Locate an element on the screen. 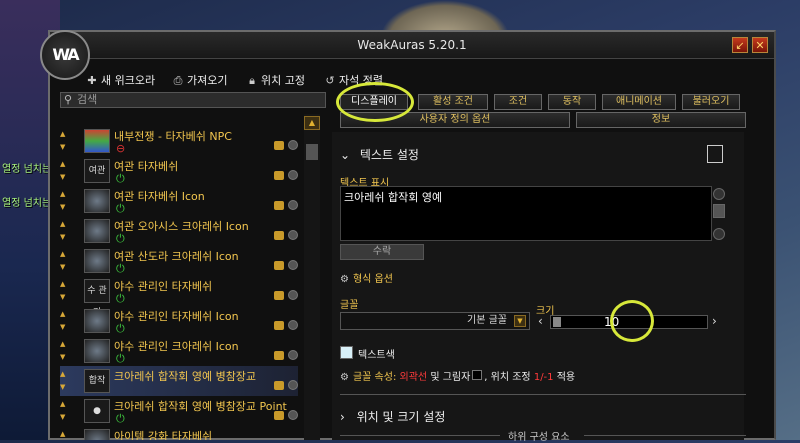  text-settings-header: ⌄ 텍스트 설정 is located at coordinates (379, 154).